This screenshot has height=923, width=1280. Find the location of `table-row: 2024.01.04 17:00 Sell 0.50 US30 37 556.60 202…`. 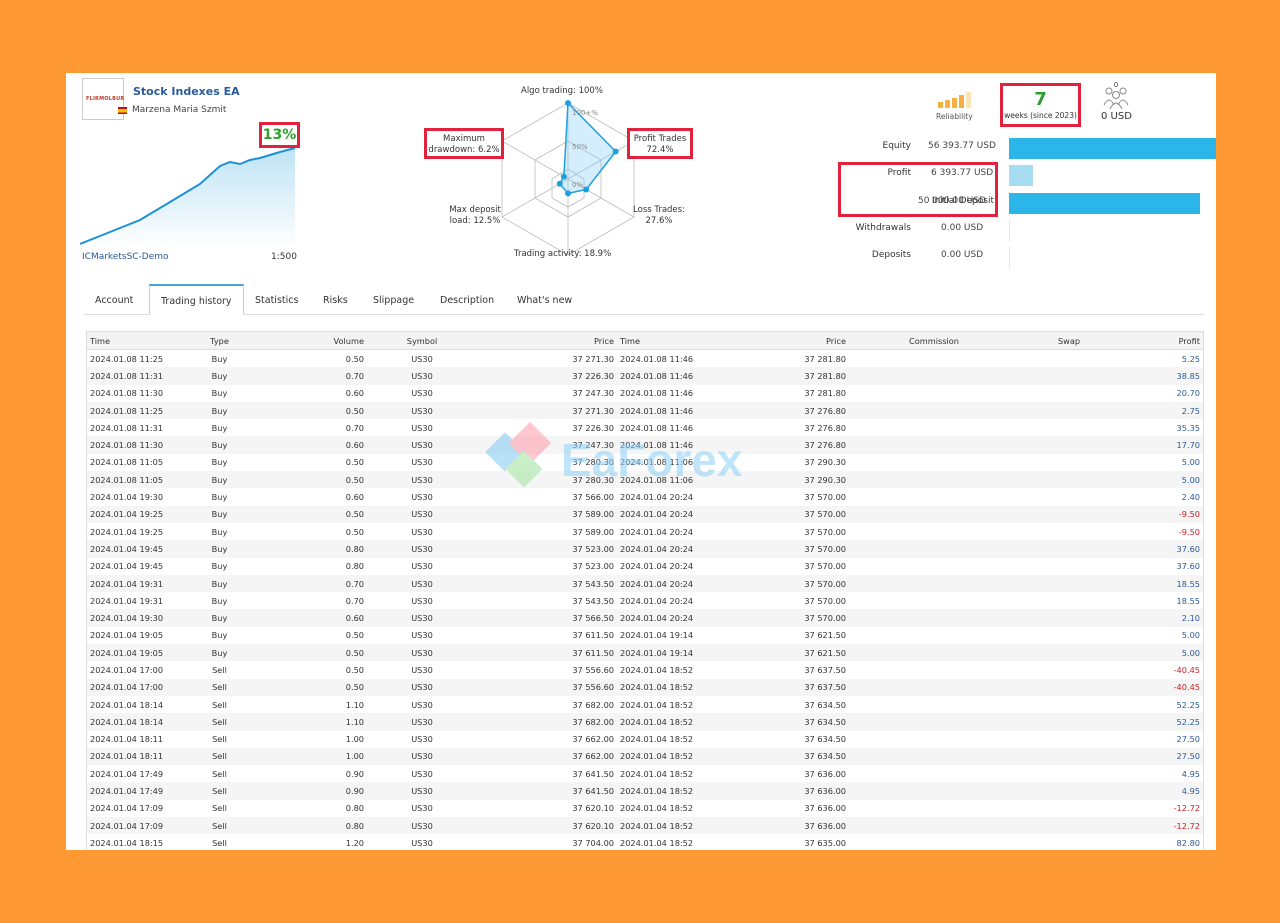

table-row: 2024.01.04 17:00 Sell 0.50 US30 37 556.60 202… is located at coordinates (645, 669).